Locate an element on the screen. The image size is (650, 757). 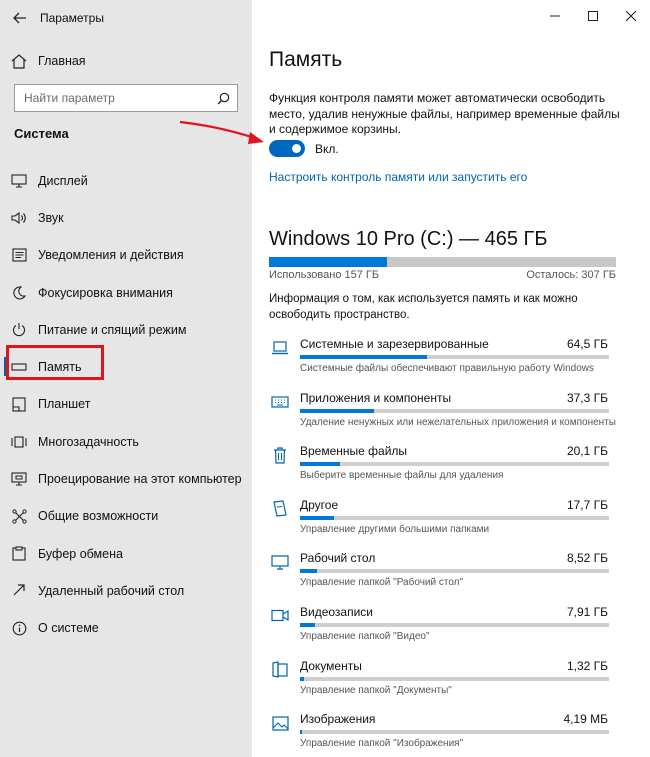
sidebar-item-label: Проецирование на этот компьютер is located at coordinates (140, 479).